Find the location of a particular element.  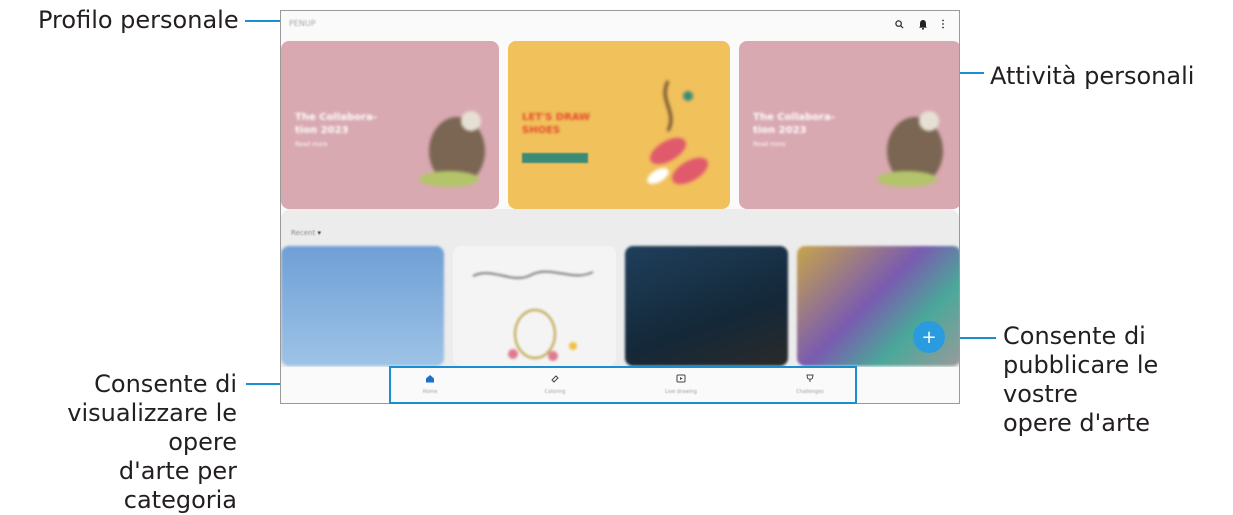

profile-name: PENUP is located at coordinates (302, 23).